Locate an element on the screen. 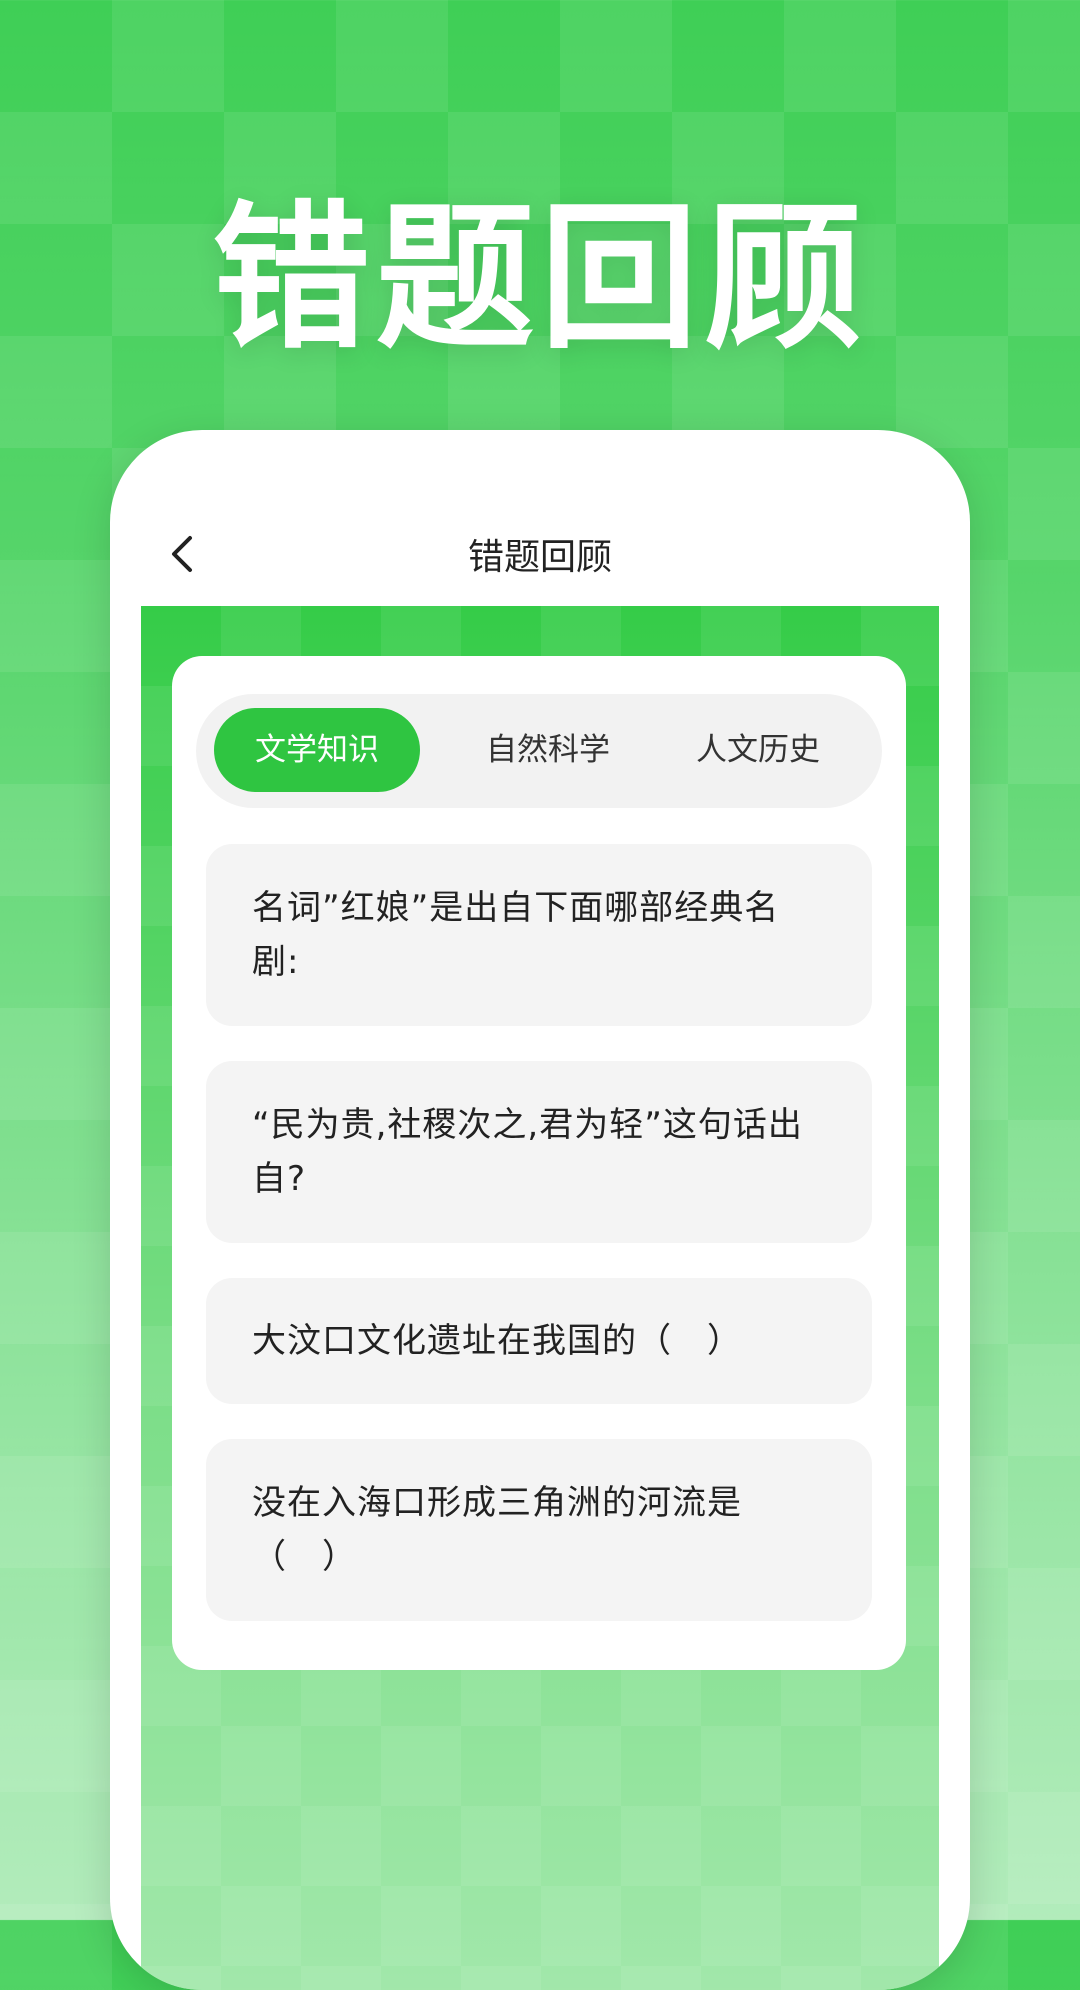 Image resolution: width=1080 pixels, height=1990 pixels. question-text: “民为贵,社稷次之,君为轻”这句话出自? is located at coordinates (527, 1152).